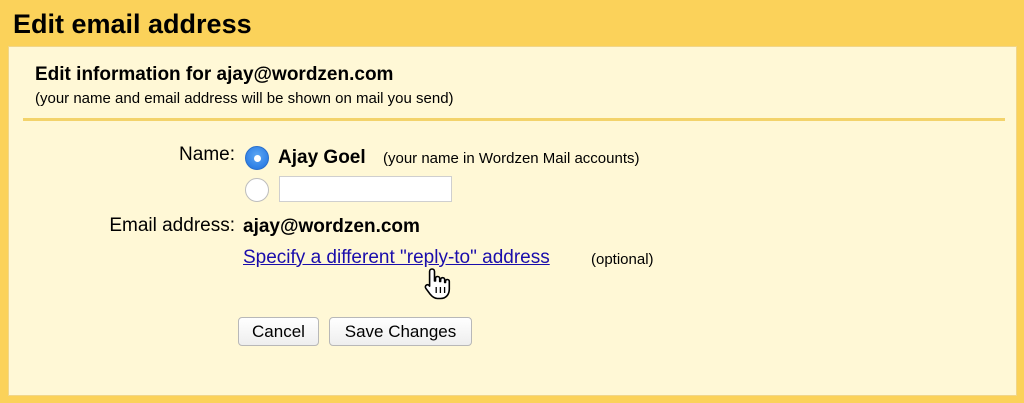 This screenshot has height=403, width=1024. I want to click on name-radio-default, so click(257, 158).